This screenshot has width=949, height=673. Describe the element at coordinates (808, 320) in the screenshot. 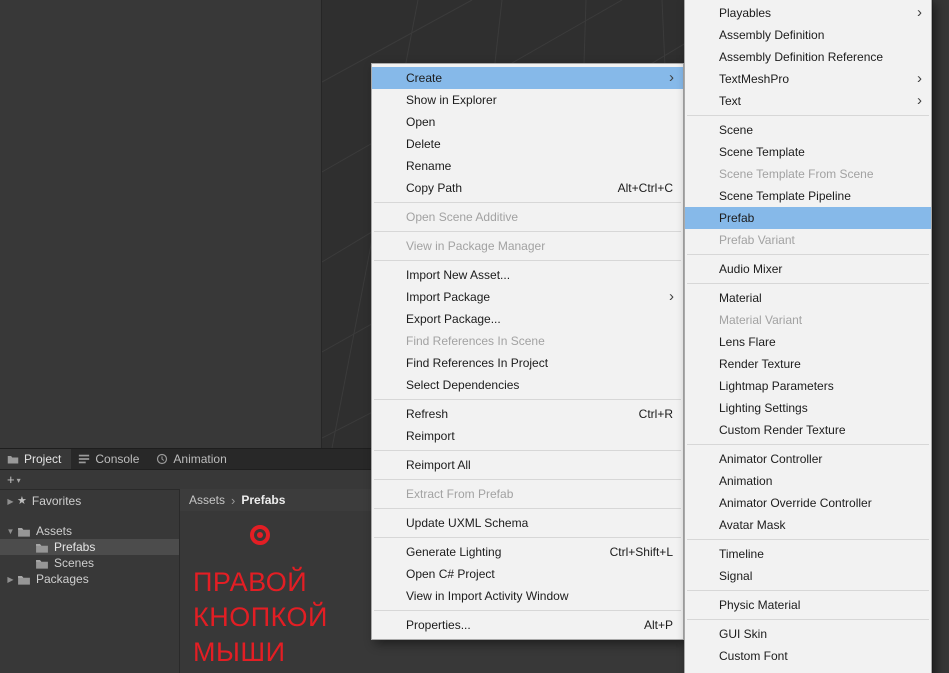

I see `menu-item-material-variant: Material Variant` at that location.